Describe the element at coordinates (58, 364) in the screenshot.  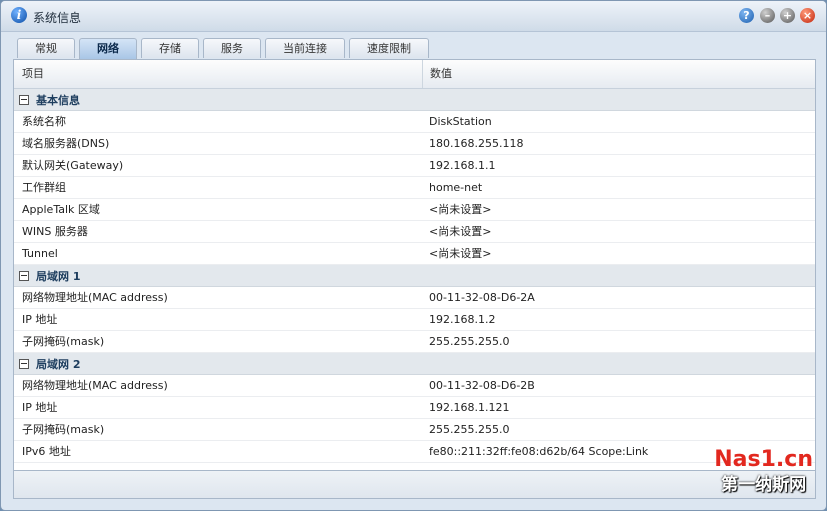
I see `group-title: 局域网 2` at that location.